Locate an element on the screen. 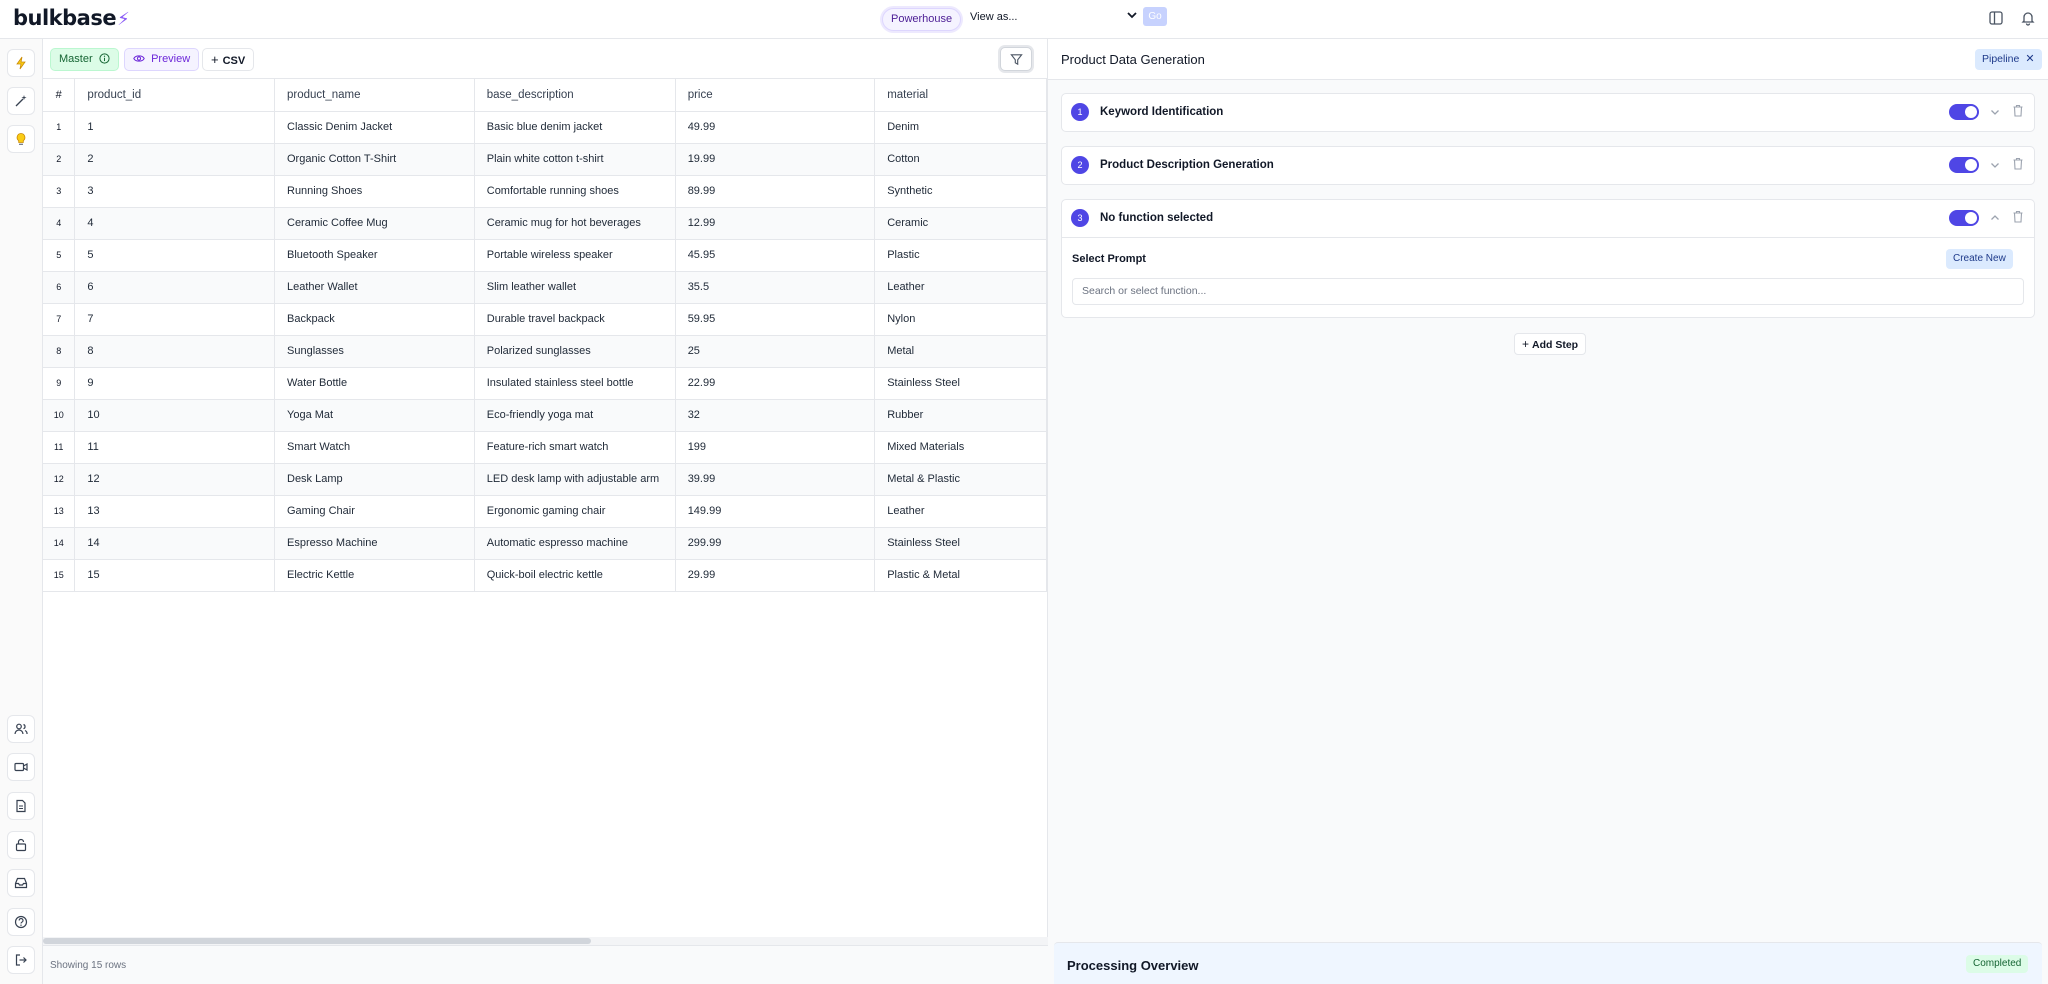 Image resolution: width=2048 pixels, height=984 pixels. panel-icon is located at coordinates (1997, 19).